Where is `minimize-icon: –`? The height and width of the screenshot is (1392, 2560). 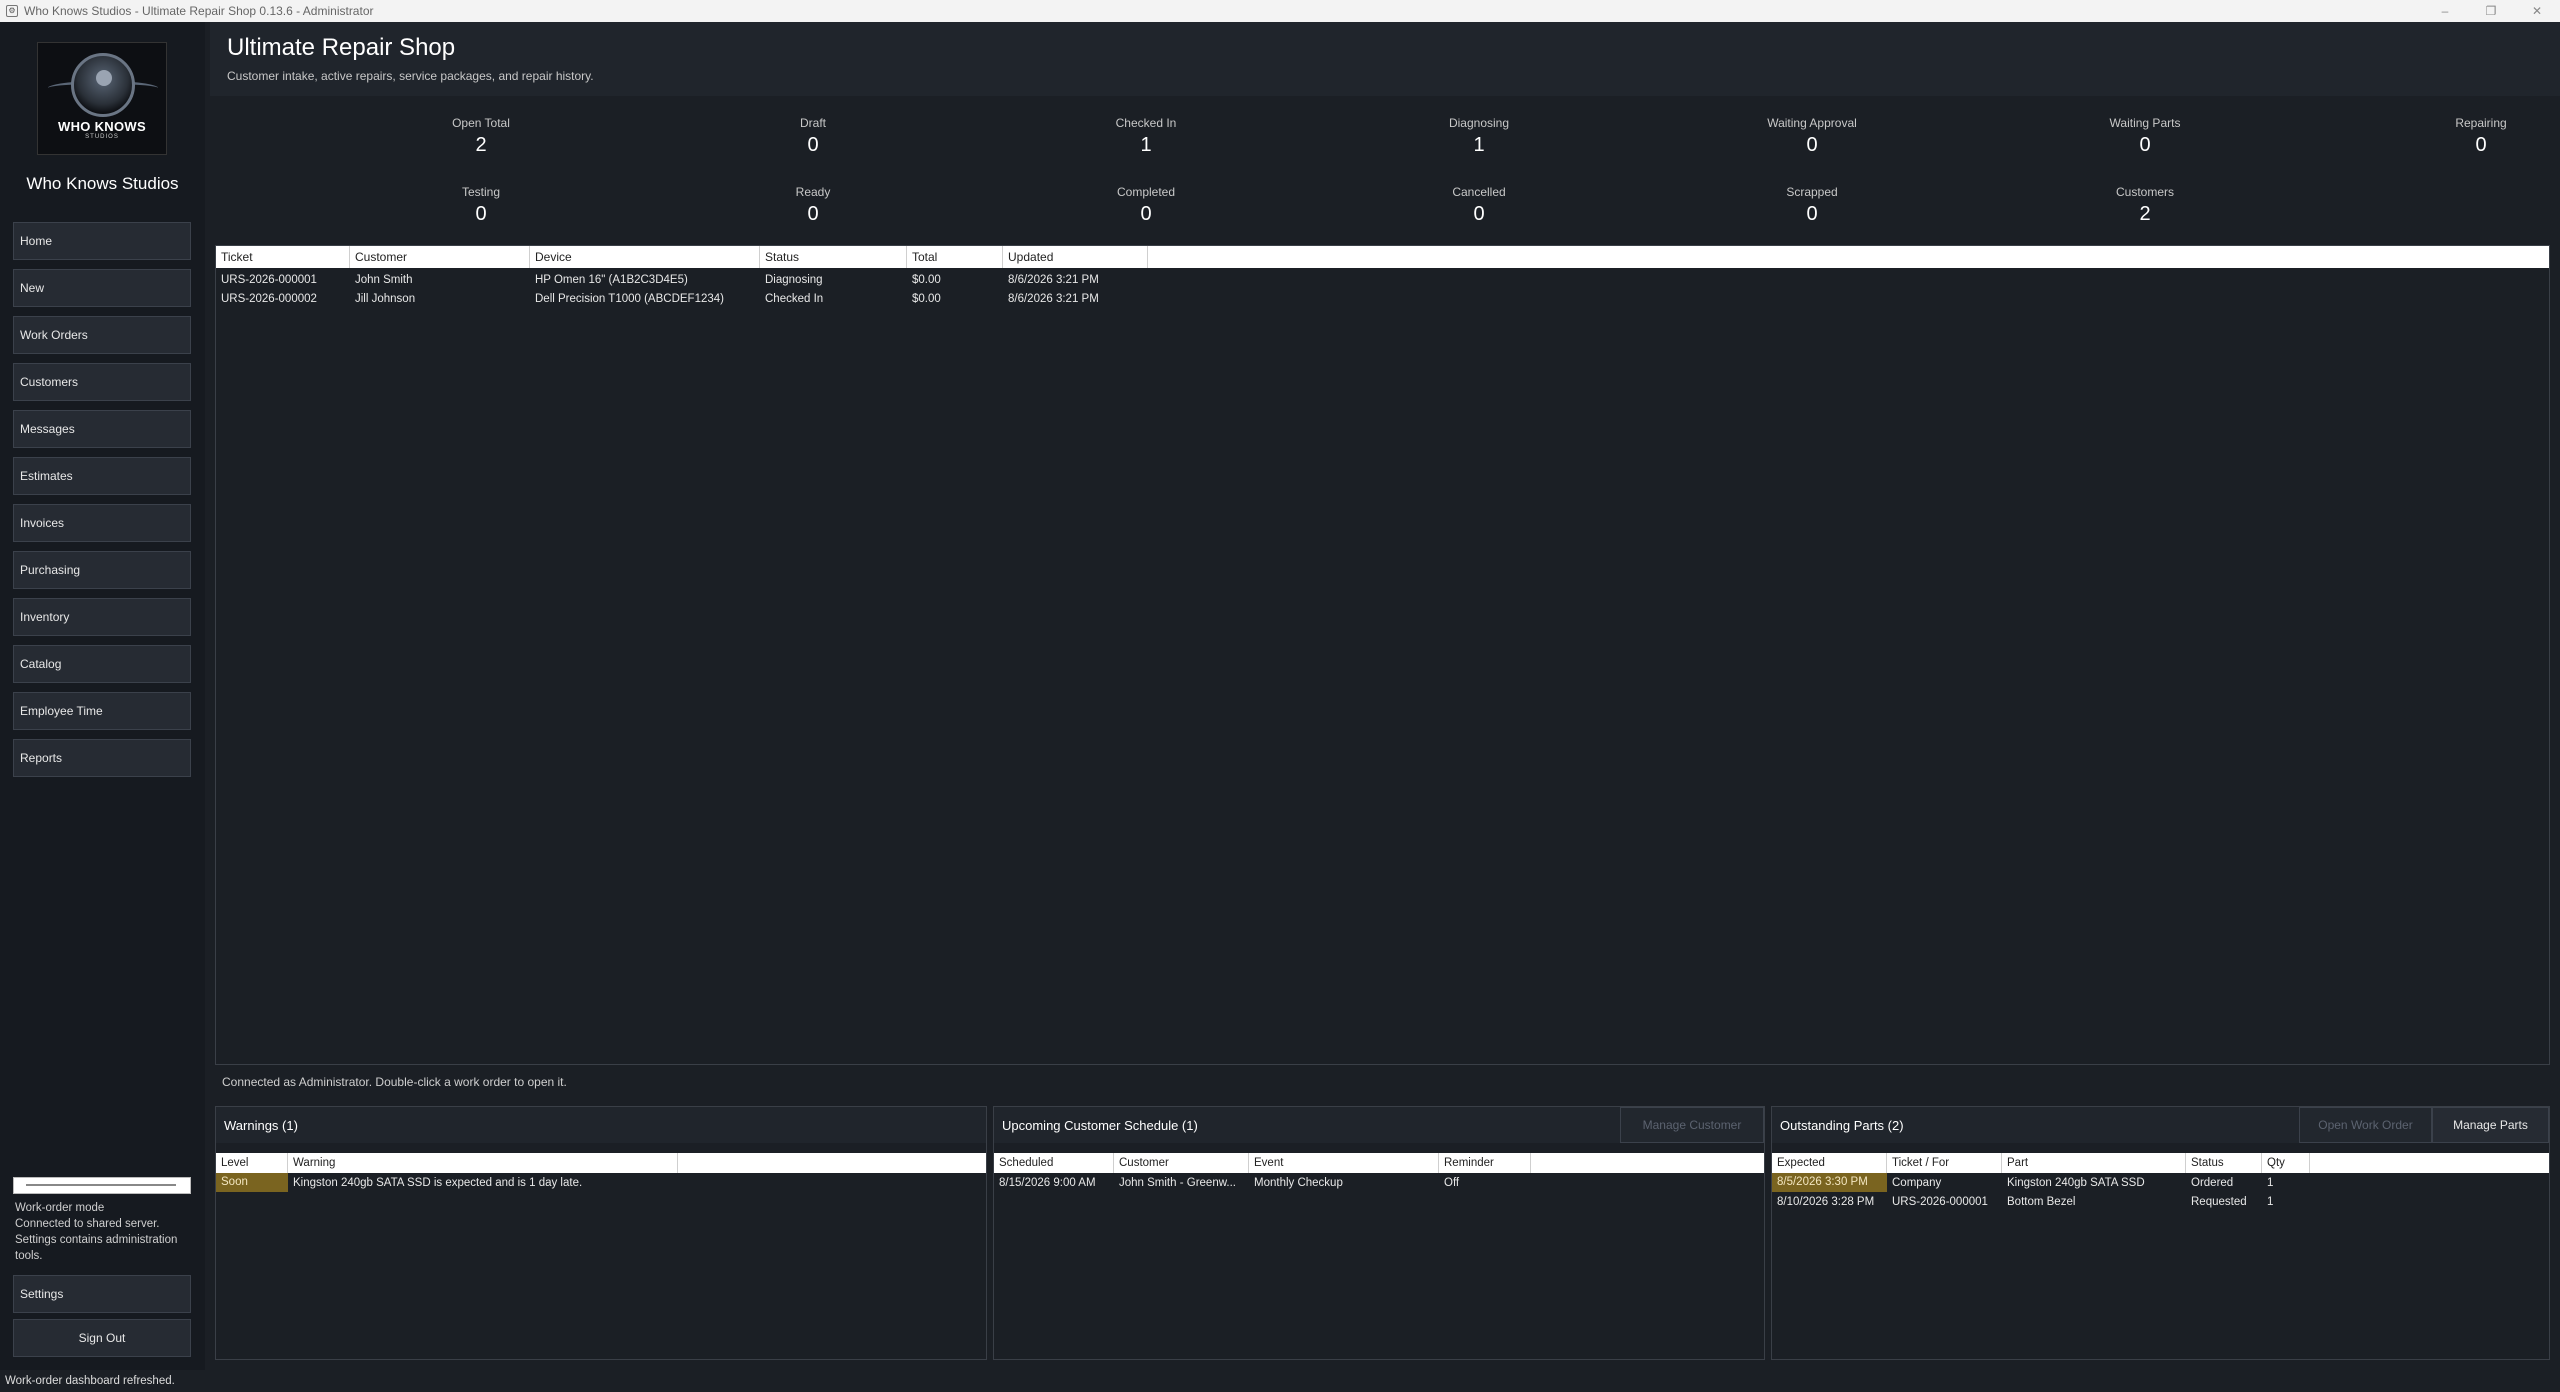
minimize-icon: – is located at coordinates (2445, 11).